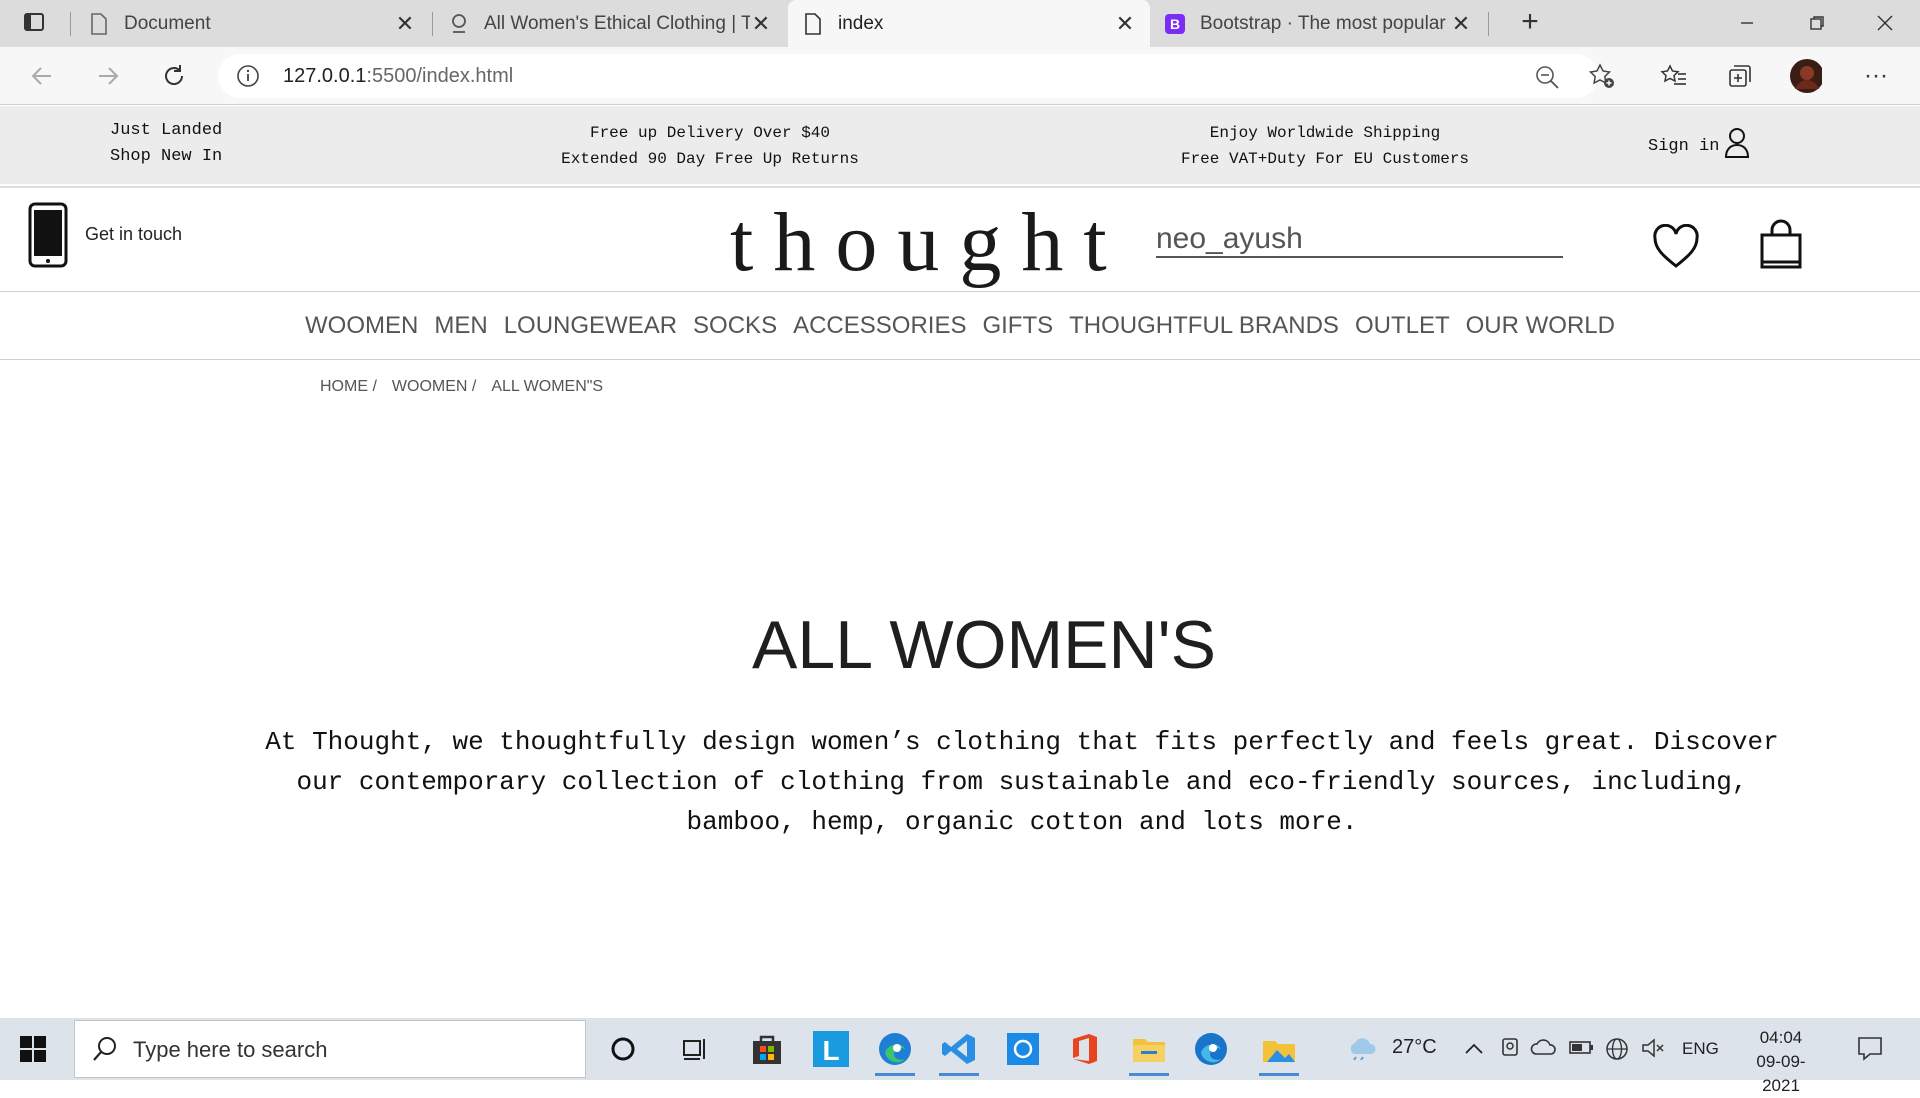  I want to click on promo-center-line2: Extended 90 Day Free Up Returns, so click(710, 159).